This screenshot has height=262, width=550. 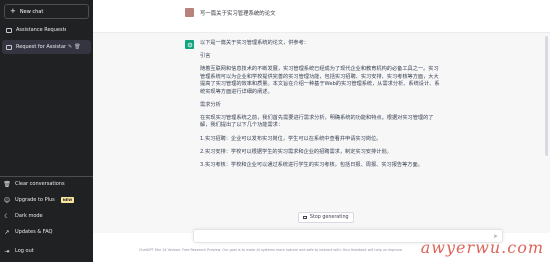 I want to click on upgrade-plus-button: ☺ Upgrade to Plus NEW, so click(x=47, y=200).